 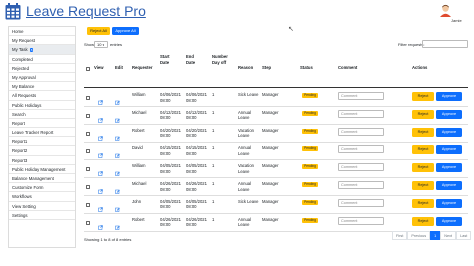 I want to click on col-status: Status, so click(x=306, y=68).